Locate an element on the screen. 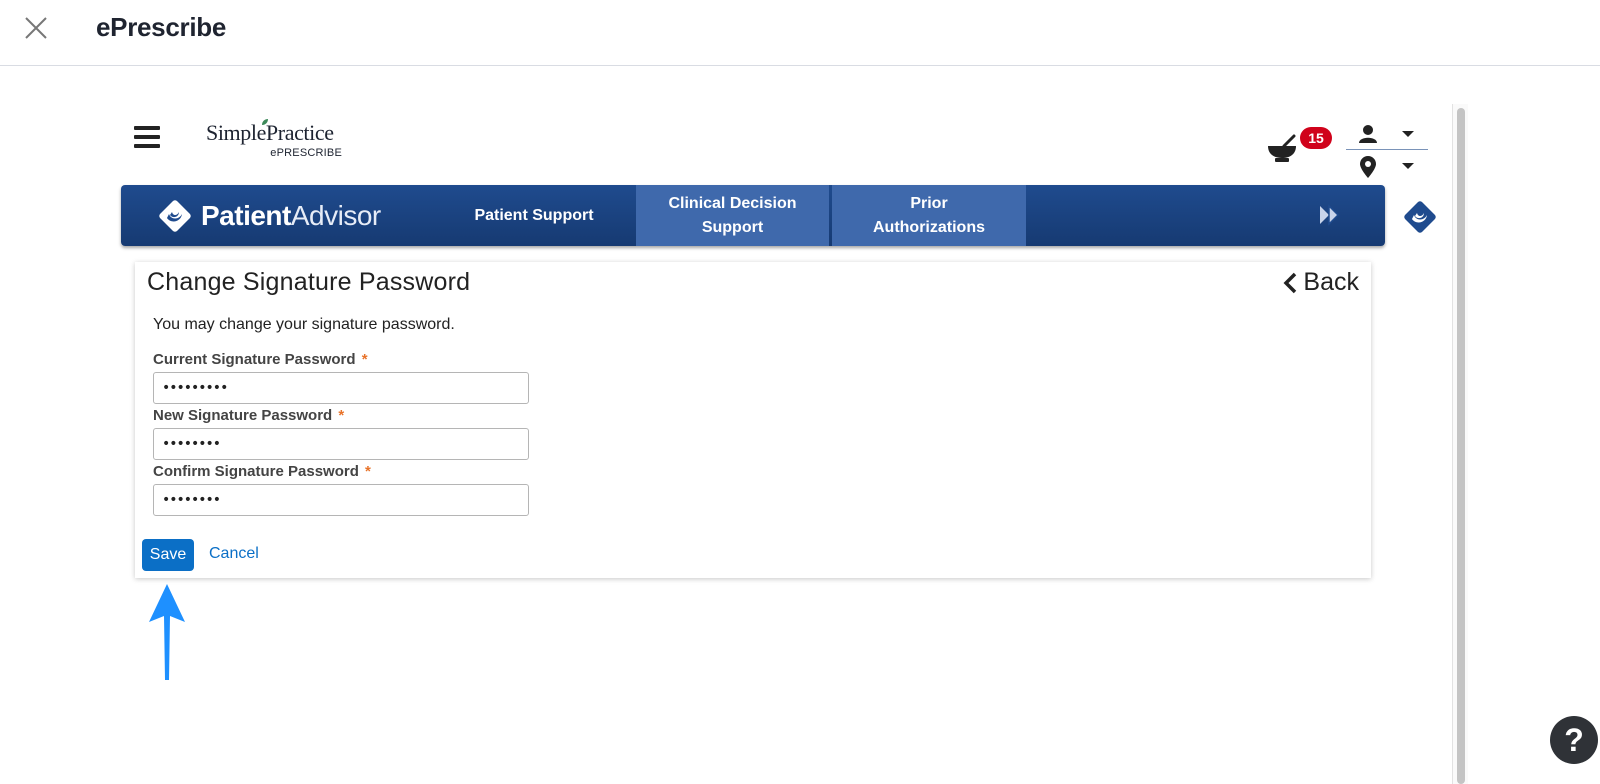 This screenshot has height=784, width=1600. brand-subtitle: ePRESCRIBE is located at coordinates (306, 153).